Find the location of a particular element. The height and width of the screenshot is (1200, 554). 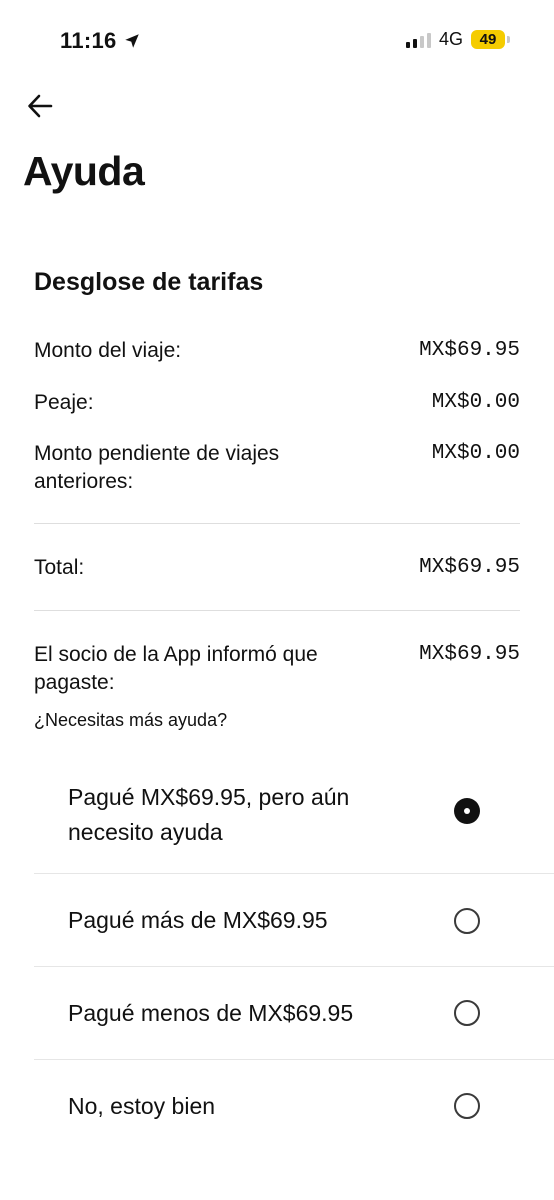

fare-label: Peaje: is located at coordinates (64, 402).